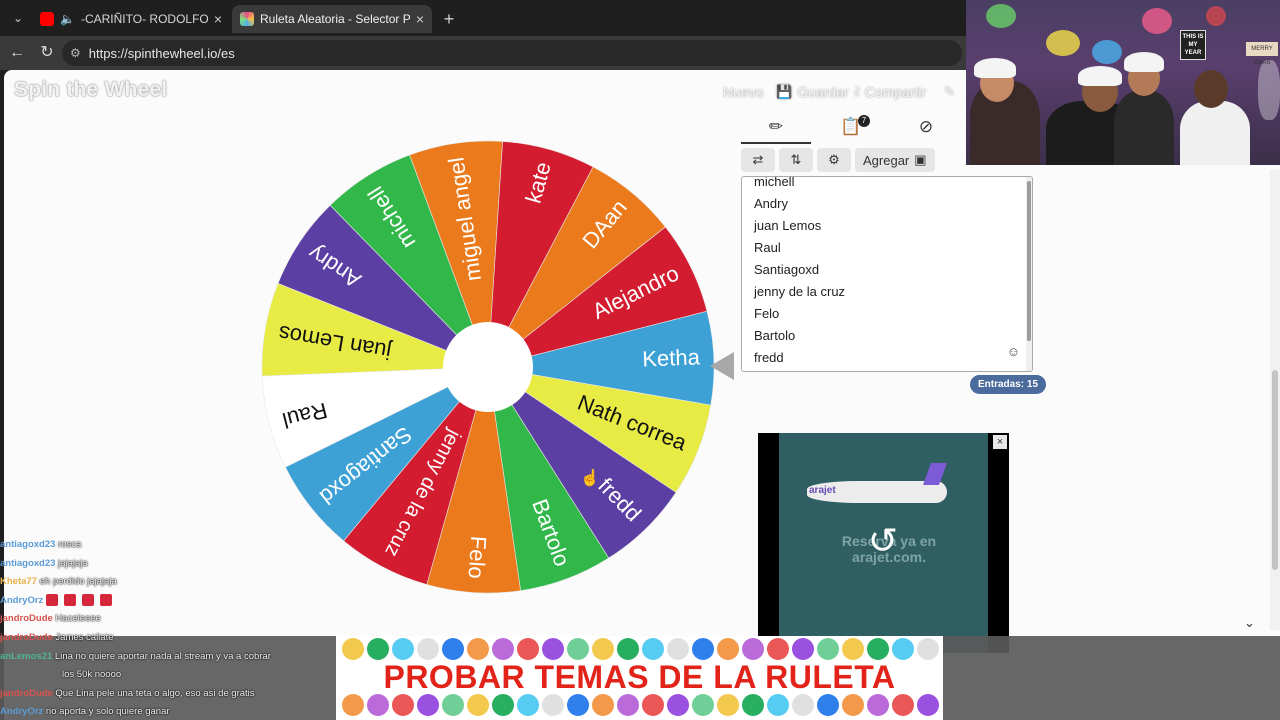  Describe the element at coordinates (799, 370) in the screenshot. I see `entry-line: Nath` at that location.